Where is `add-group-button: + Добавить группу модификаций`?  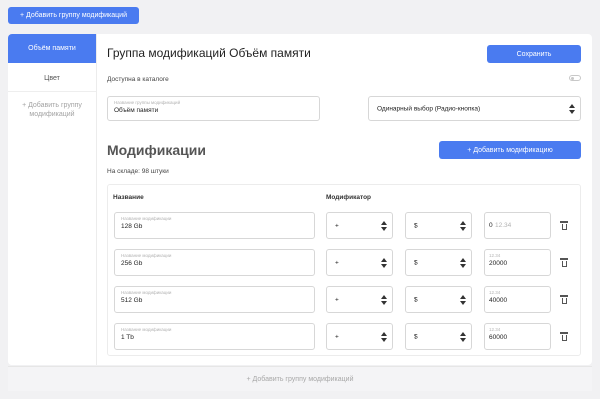 add-group-button: + Добавить группу модификаций is located at coordinates (73, 15).